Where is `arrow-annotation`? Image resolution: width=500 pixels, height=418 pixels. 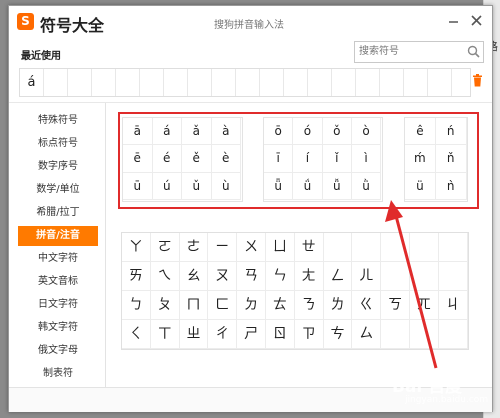 arrow-annotation is located at coordinates (411, 284).